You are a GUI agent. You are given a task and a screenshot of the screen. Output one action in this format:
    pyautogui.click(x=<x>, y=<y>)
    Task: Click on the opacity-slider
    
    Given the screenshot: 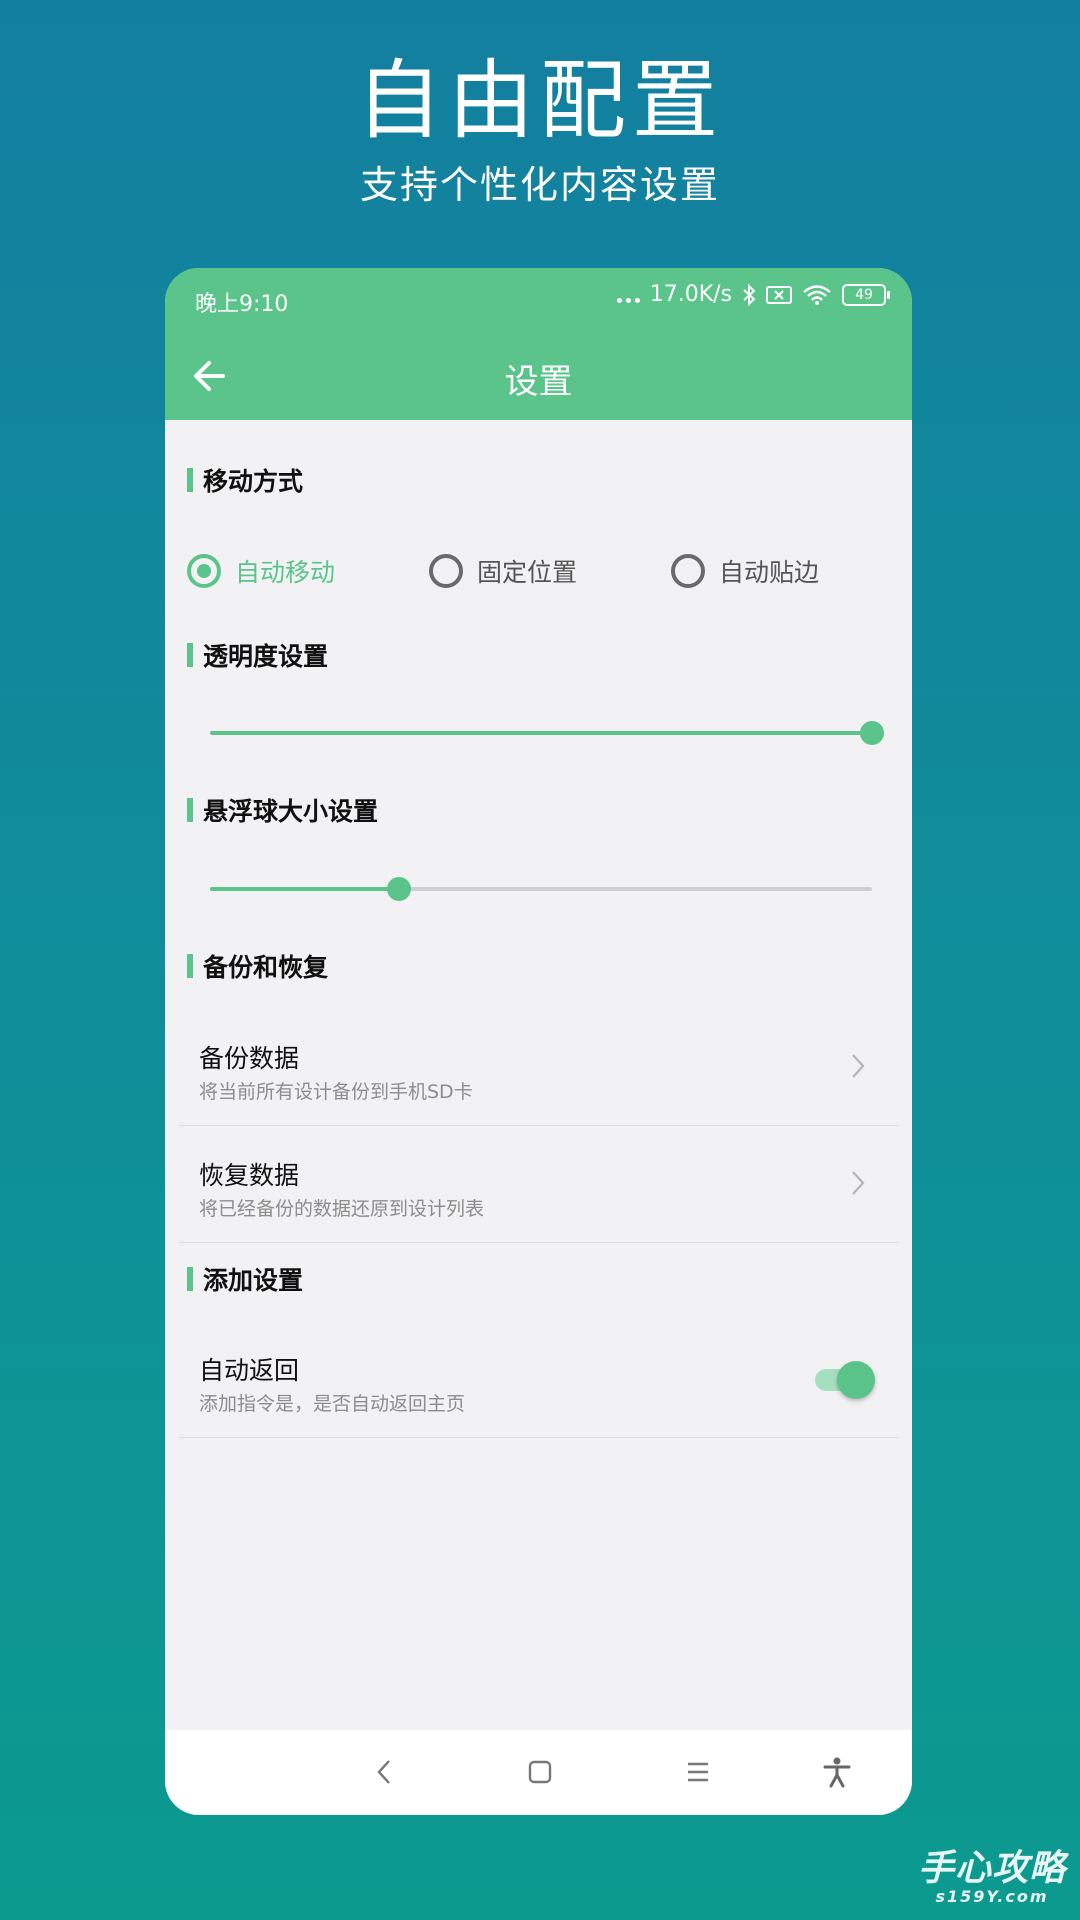 What is the action you would take?
    pyautogui.click(x=547, y=733)
    